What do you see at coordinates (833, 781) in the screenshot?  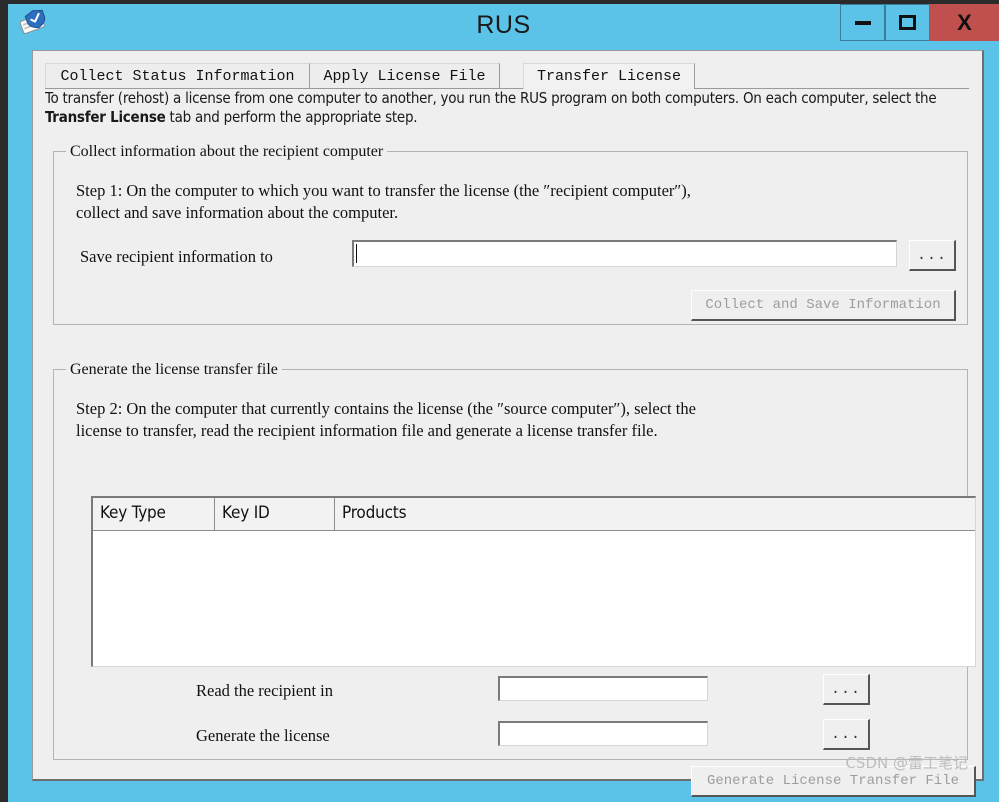 I see `generate-license-transfer-file-button: Generate License Transfer File` at bounding box center [833, 781].